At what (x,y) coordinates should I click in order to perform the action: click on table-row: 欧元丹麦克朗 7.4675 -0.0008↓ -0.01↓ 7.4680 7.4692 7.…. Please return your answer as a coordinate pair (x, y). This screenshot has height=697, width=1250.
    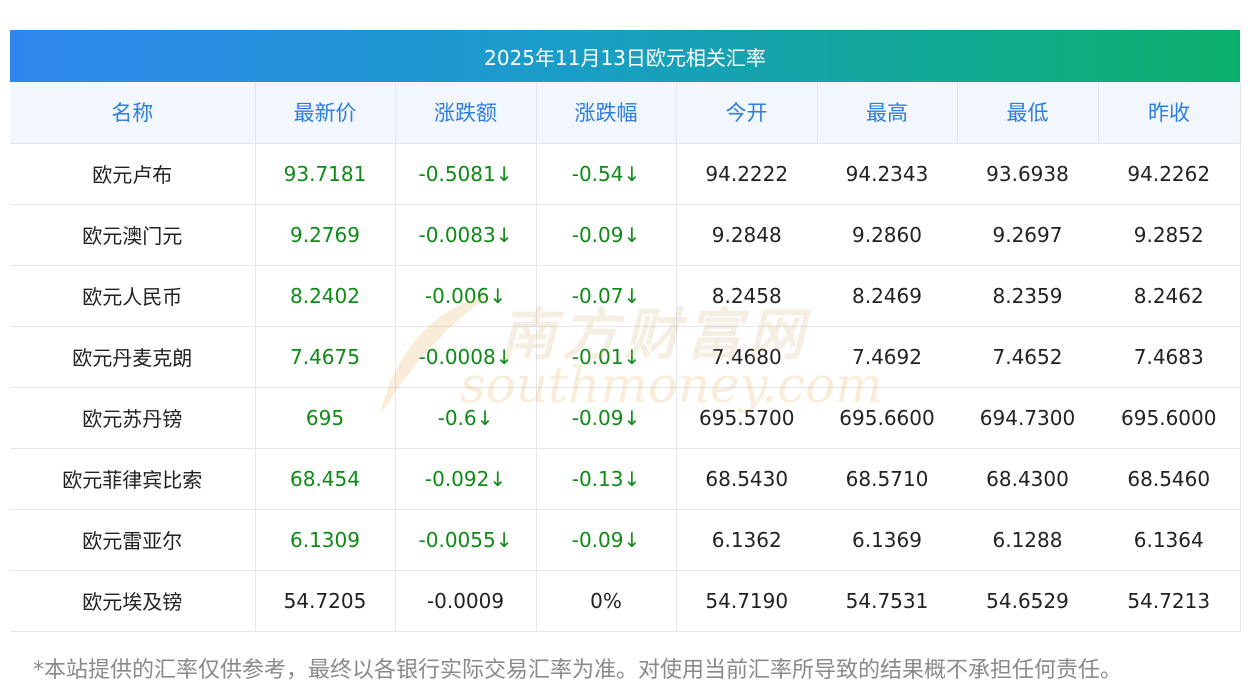
    Looking at the image, I should click on (625, 357).